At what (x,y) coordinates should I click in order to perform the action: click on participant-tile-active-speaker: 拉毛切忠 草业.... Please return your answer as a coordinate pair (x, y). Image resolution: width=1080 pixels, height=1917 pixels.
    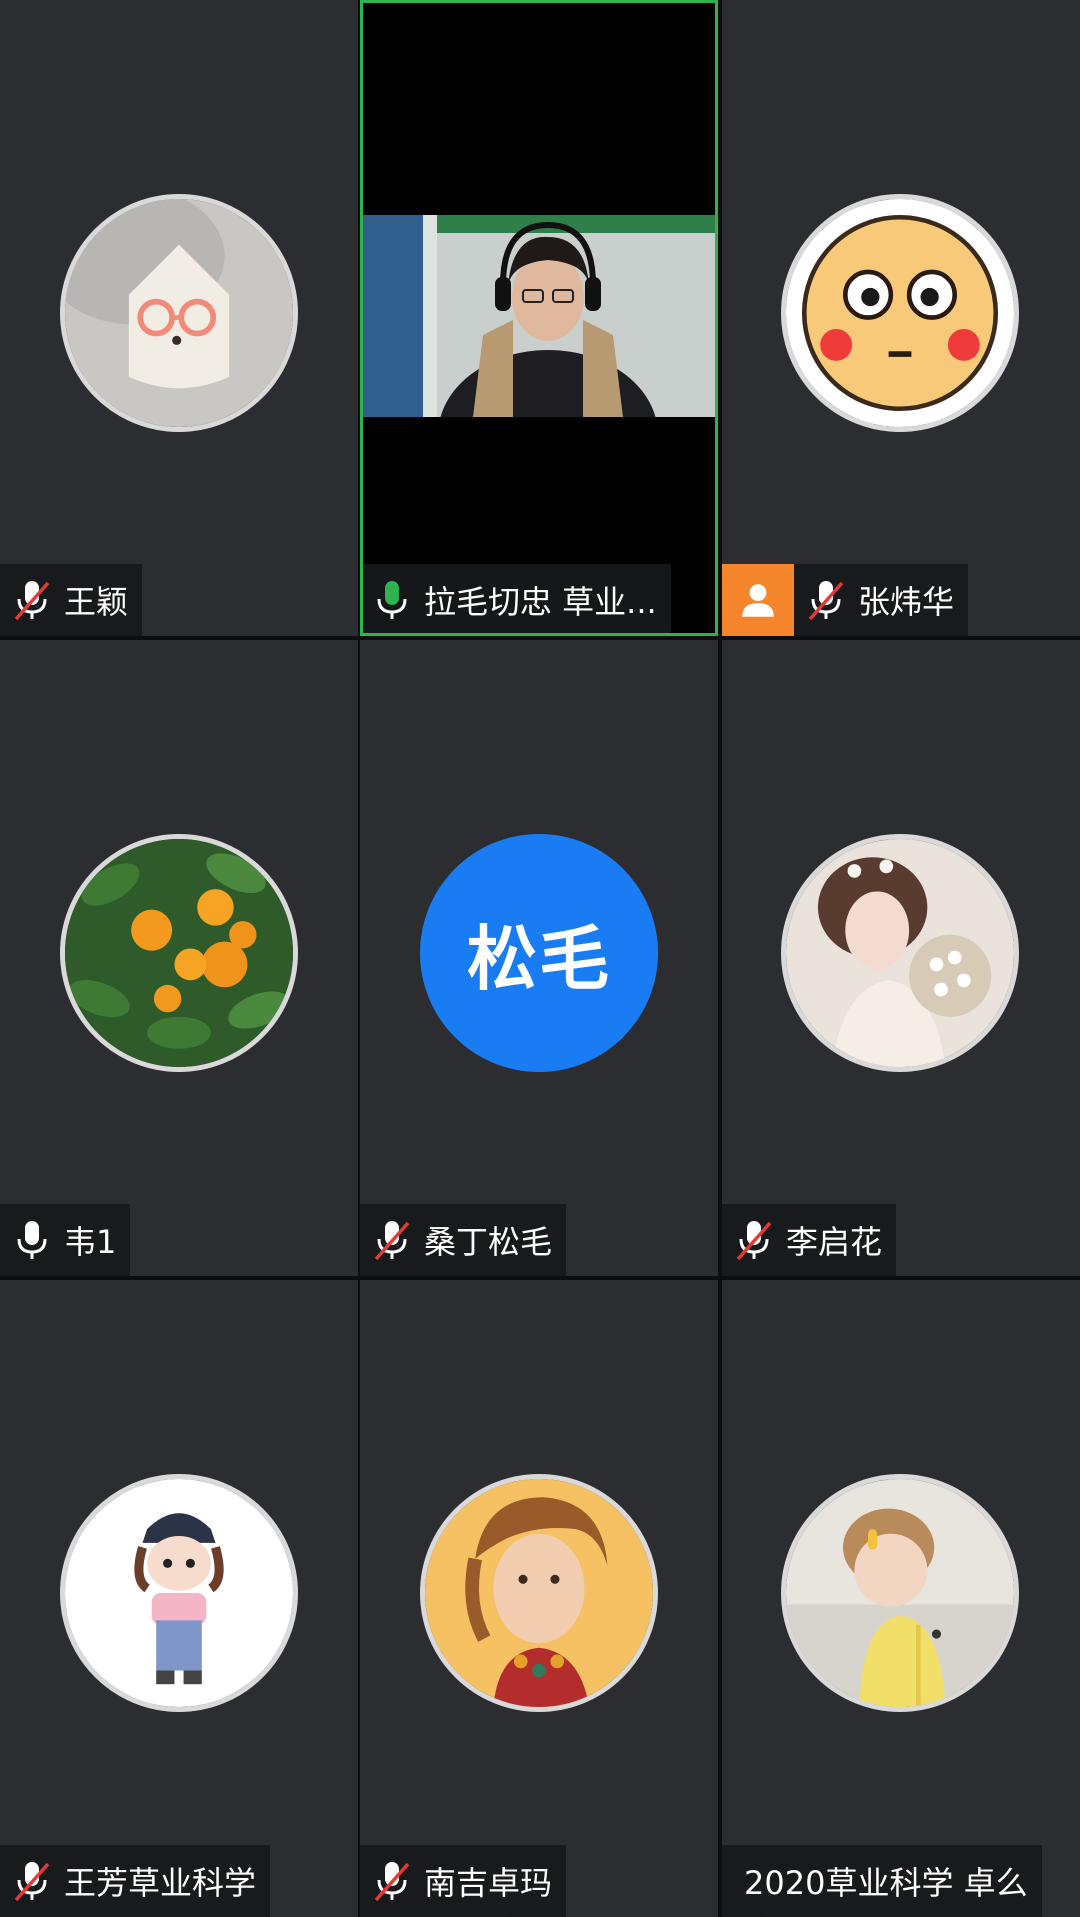
    Looking at the image, I should click on (539, 318).